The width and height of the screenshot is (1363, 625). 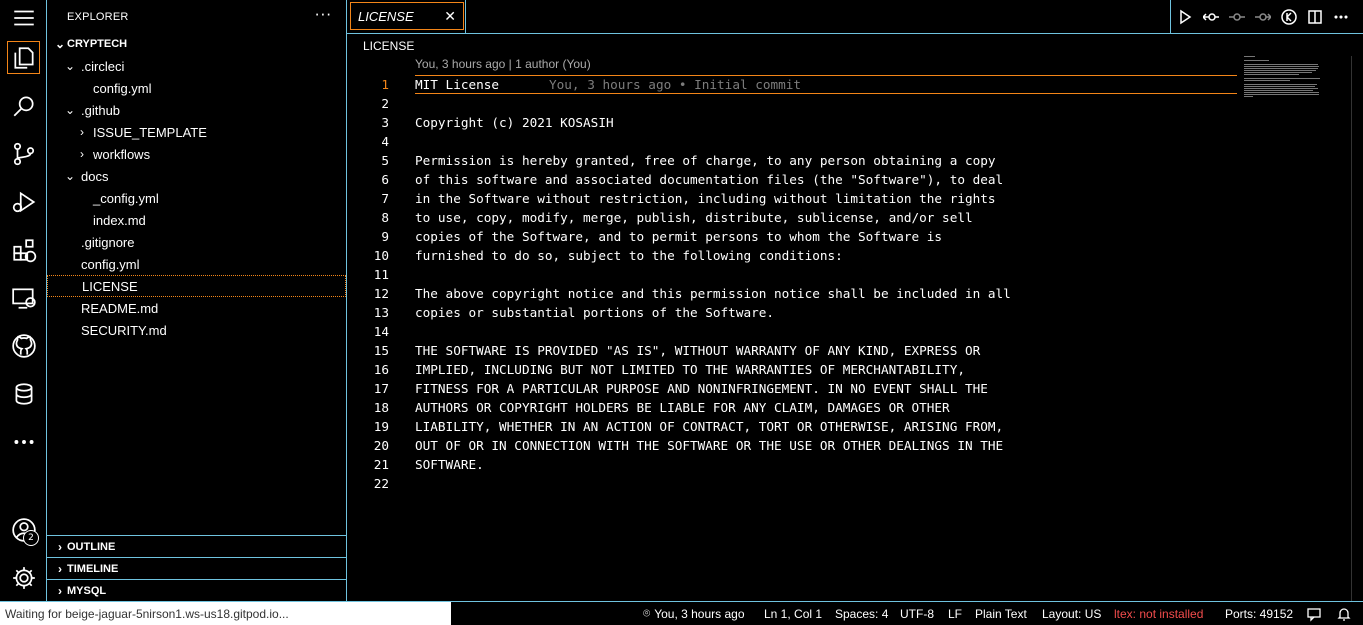 What do you see at coordinates (1211, 17) in the screenshot?
I see `open-changes-icon` at bounding box center [1211, 17].